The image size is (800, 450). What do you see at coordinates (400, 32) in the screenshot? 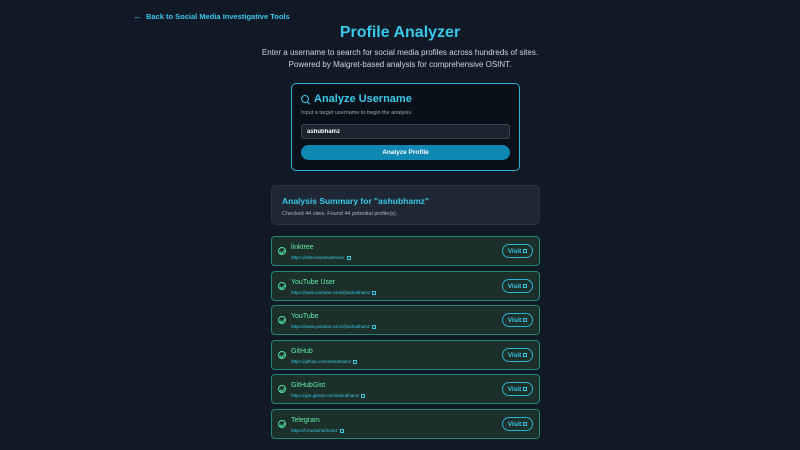
I see `page-title: Profile Analyzer` at bounding box center [400, 32].